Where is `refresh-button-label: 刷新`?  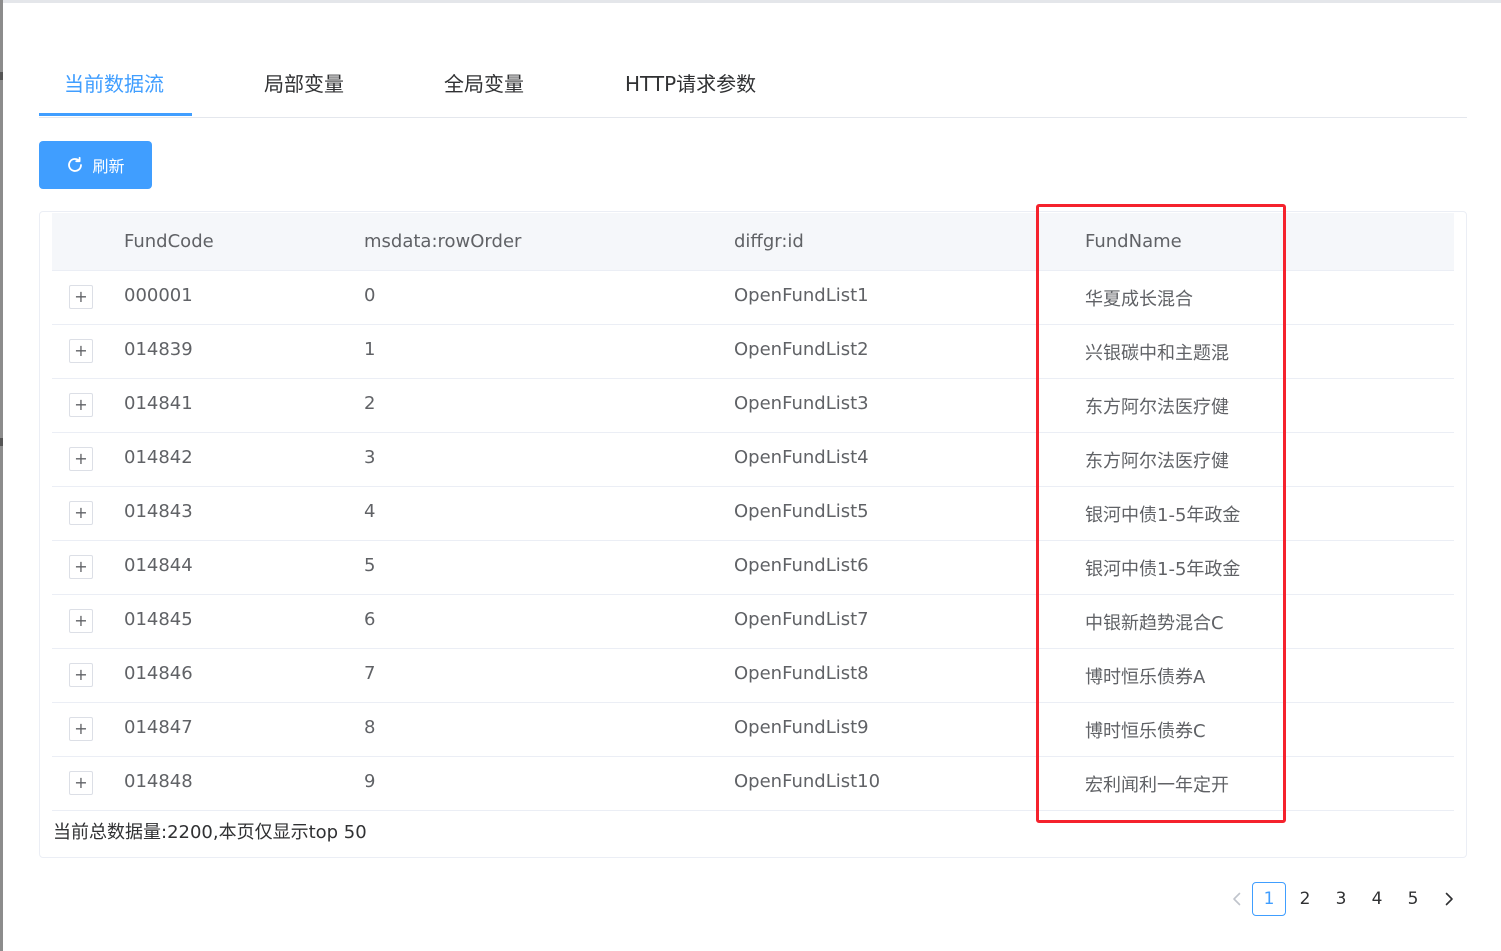 refresh-button-label: 刷新 is located at coordinates (108, 166).